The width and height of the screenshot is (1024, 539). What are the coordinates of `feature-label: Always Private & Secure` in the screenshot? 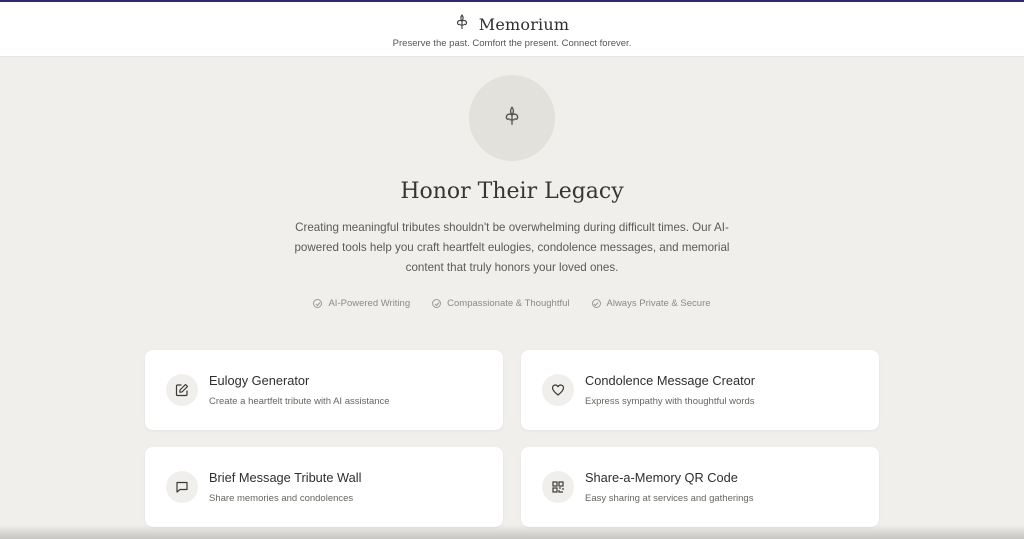 It's located at (658, 303).